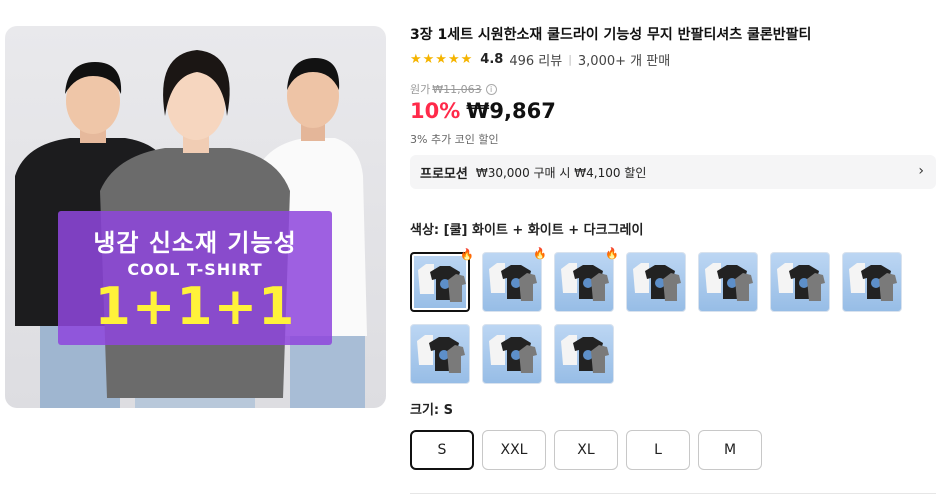  I want to click on size-option-xxl: XXL, so click(514, 450).